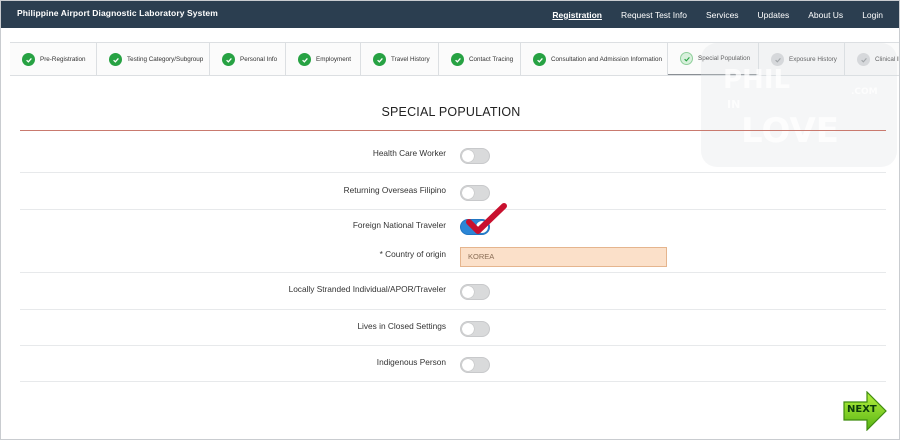 Image resolution: width=900 pixels, height=440 pixels. I want to click on title-divider, so click(453, 130).